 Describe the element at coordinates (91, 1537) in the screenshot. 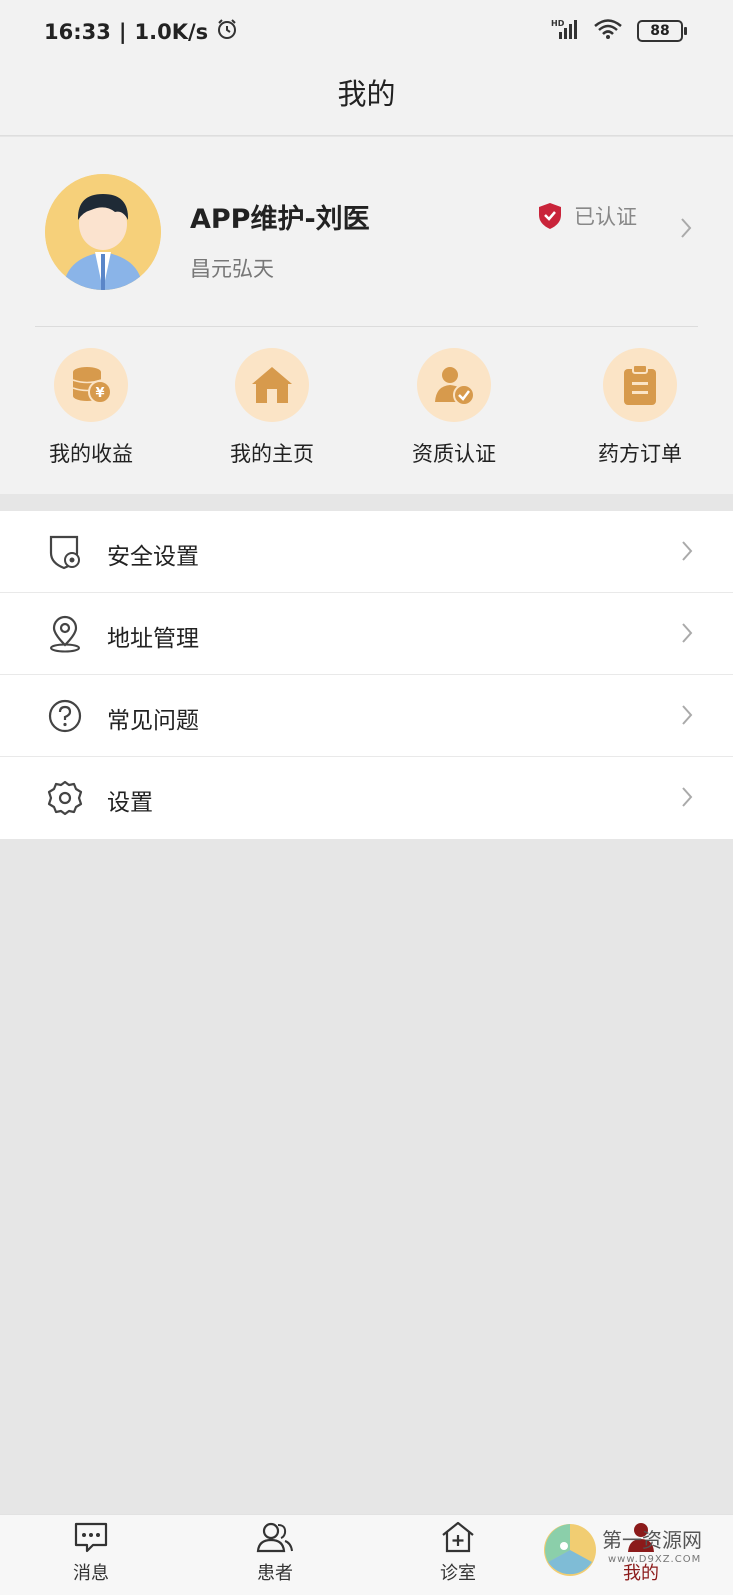

I see `message-icon` at that location.